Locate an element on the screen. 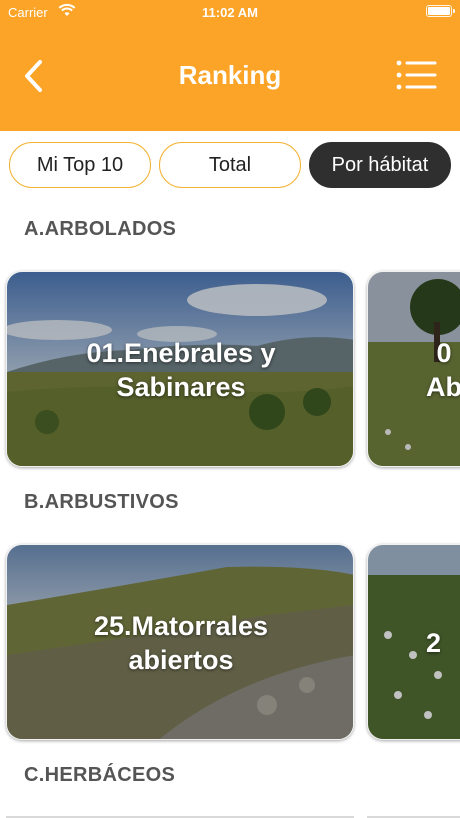  segment-por-habitat: Por hábitat is located at coordinates (380, 165).